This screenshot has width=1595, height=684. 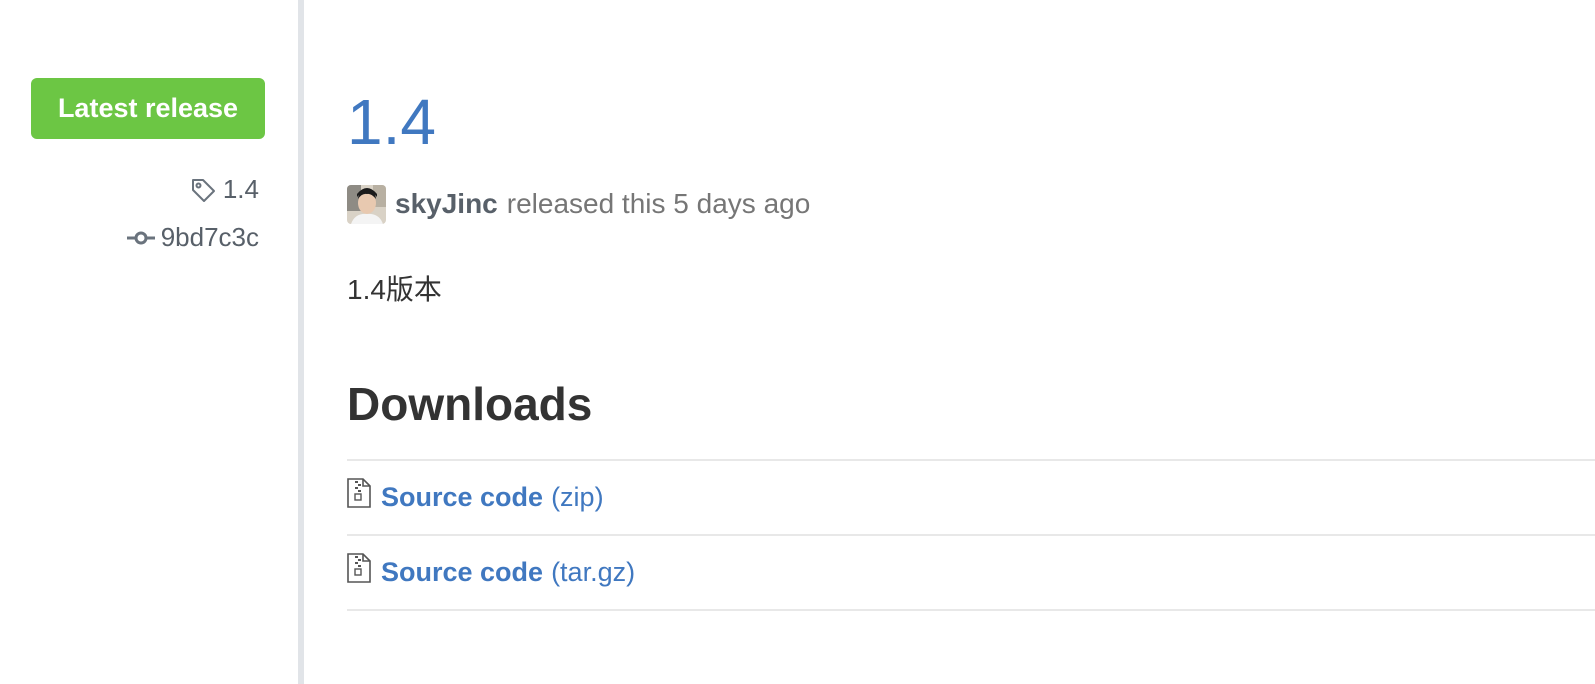 I want to click on tag-link: 1.4, so click(x=224, y=189).